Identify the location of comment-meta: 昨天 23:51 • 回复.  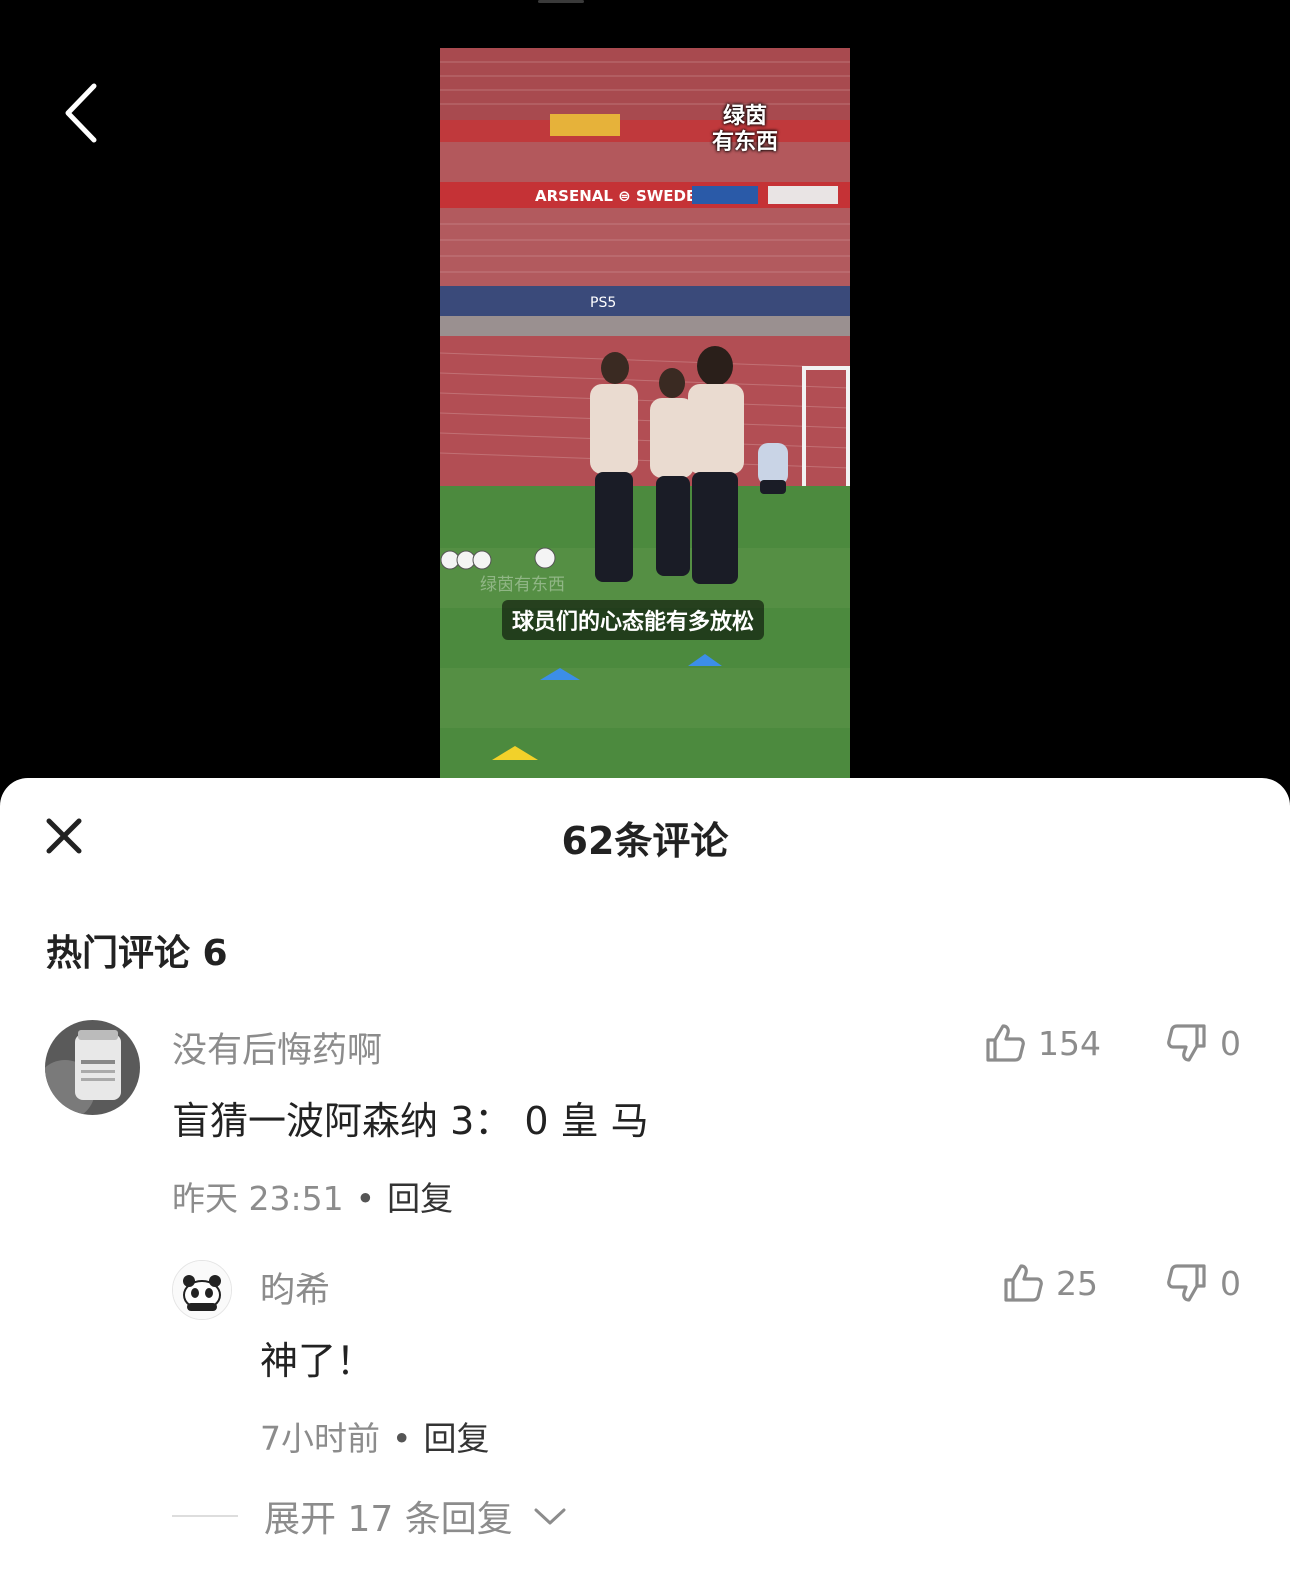
(312, 1196).